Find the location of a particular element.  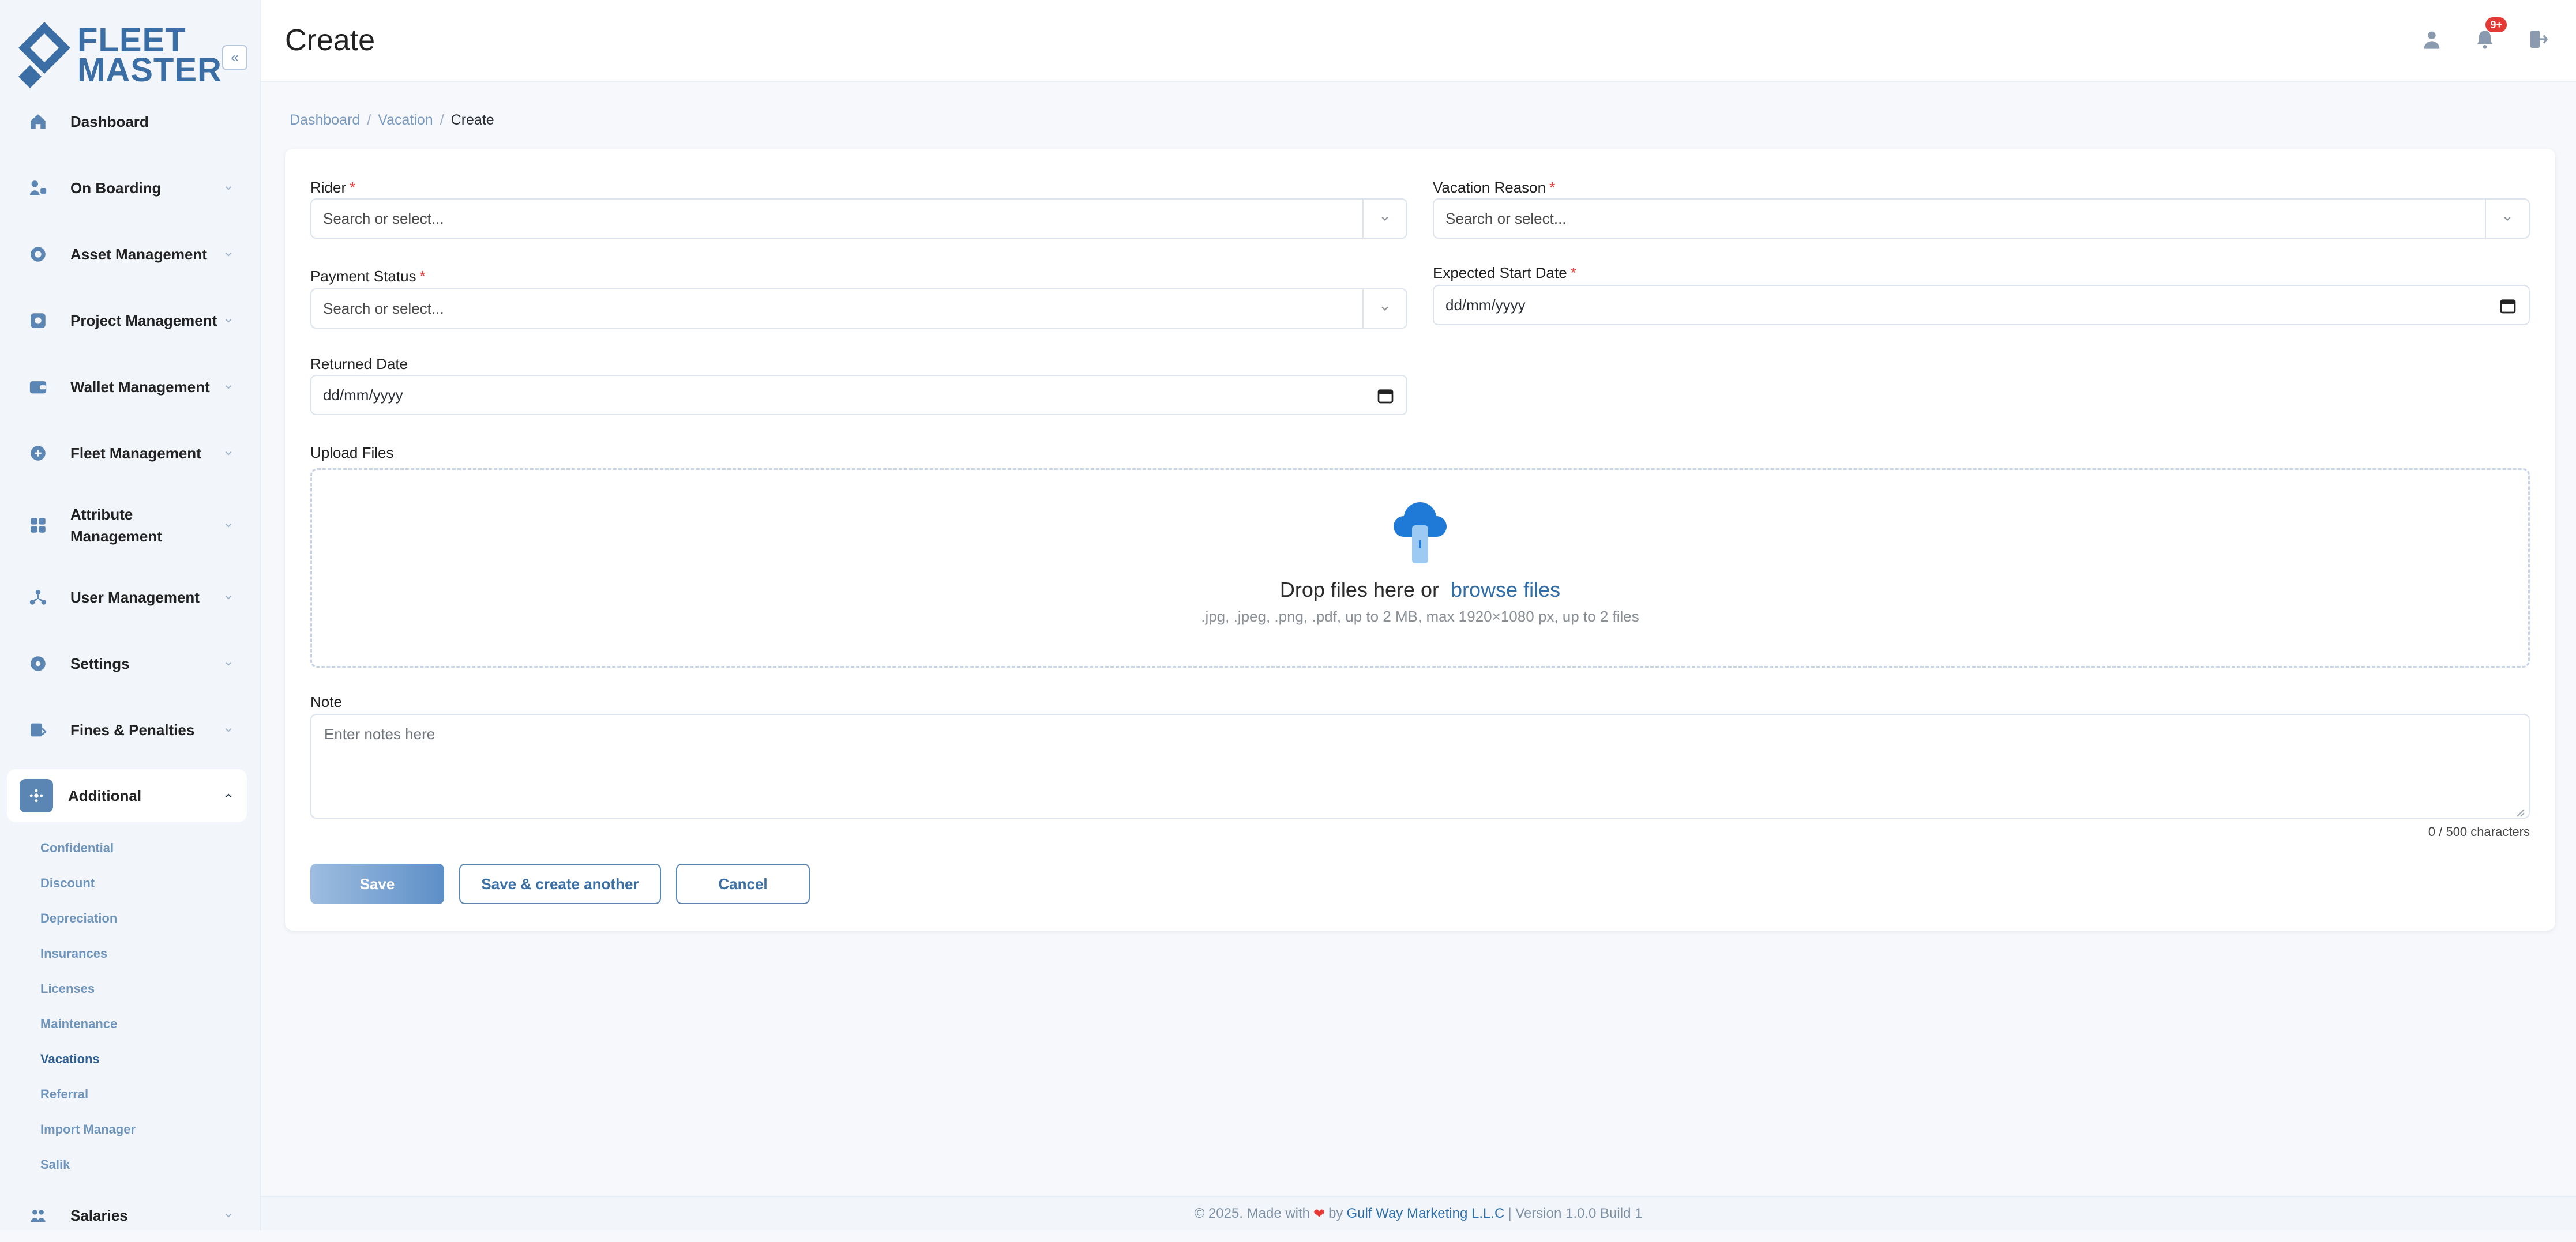

chevron-up-icon is located at coordinates (228, 796).